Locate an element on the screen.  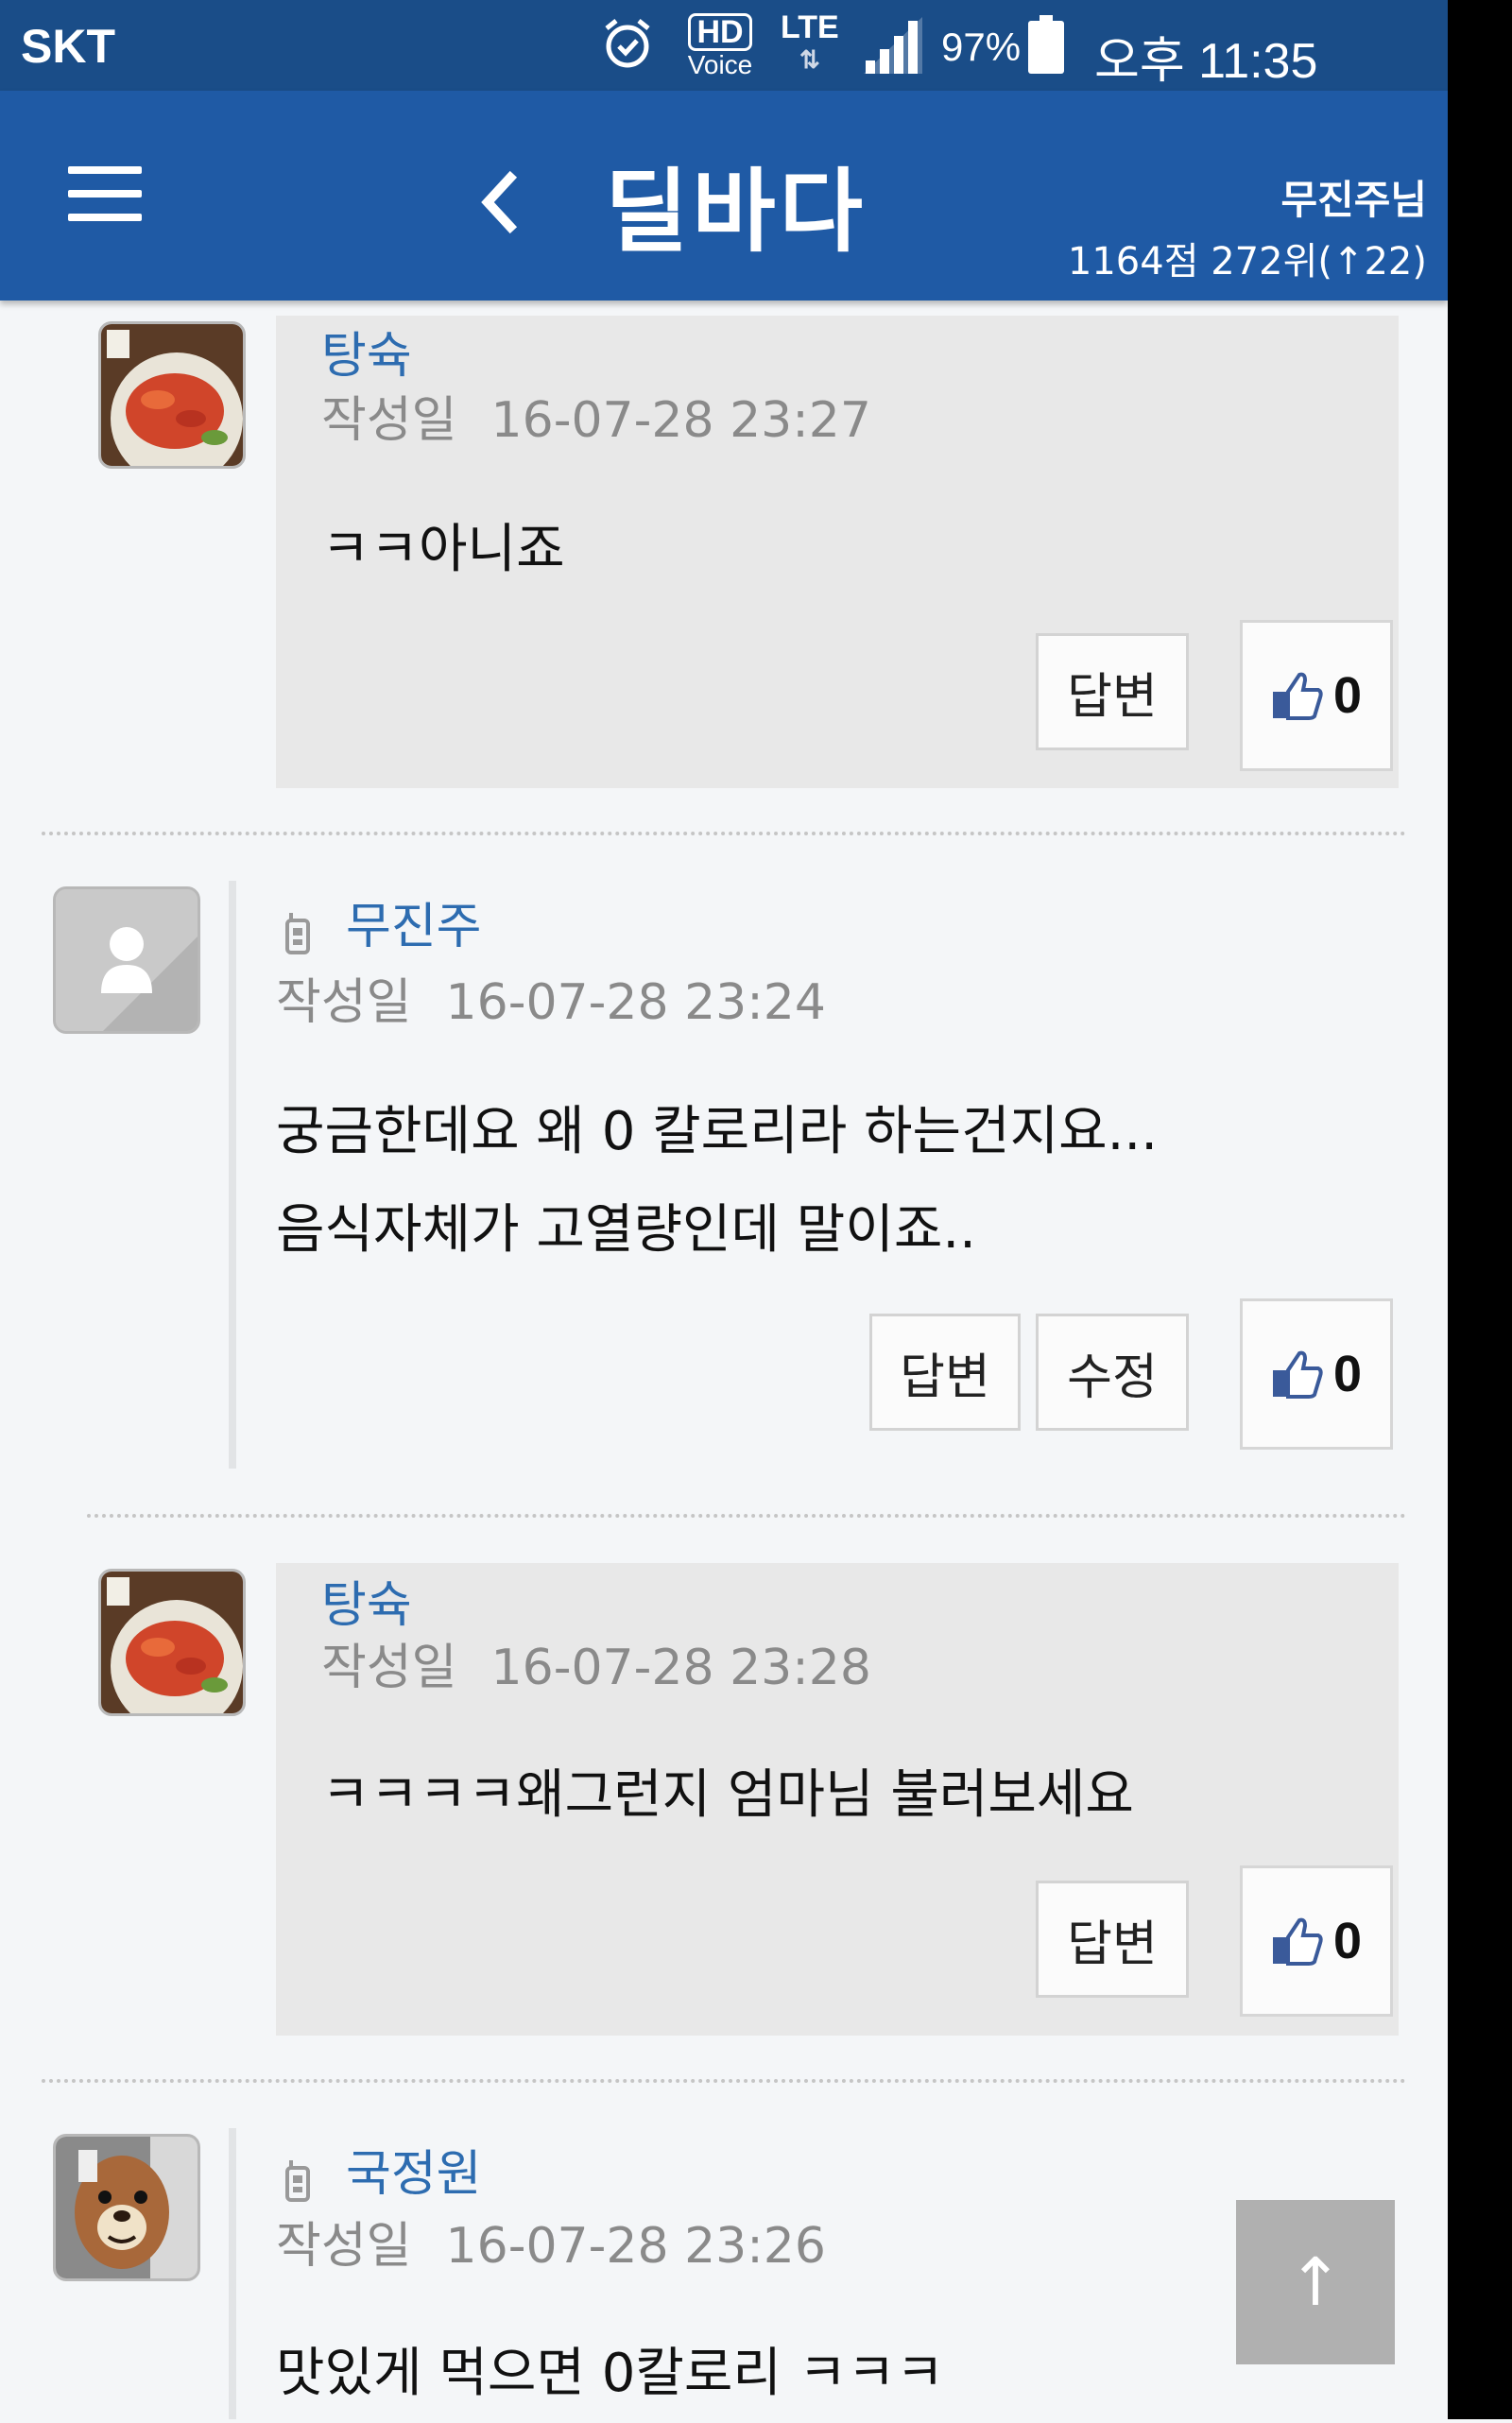
comment-date: 작성일 16-07-28 23:28 is located at coordinates (596, 1662).